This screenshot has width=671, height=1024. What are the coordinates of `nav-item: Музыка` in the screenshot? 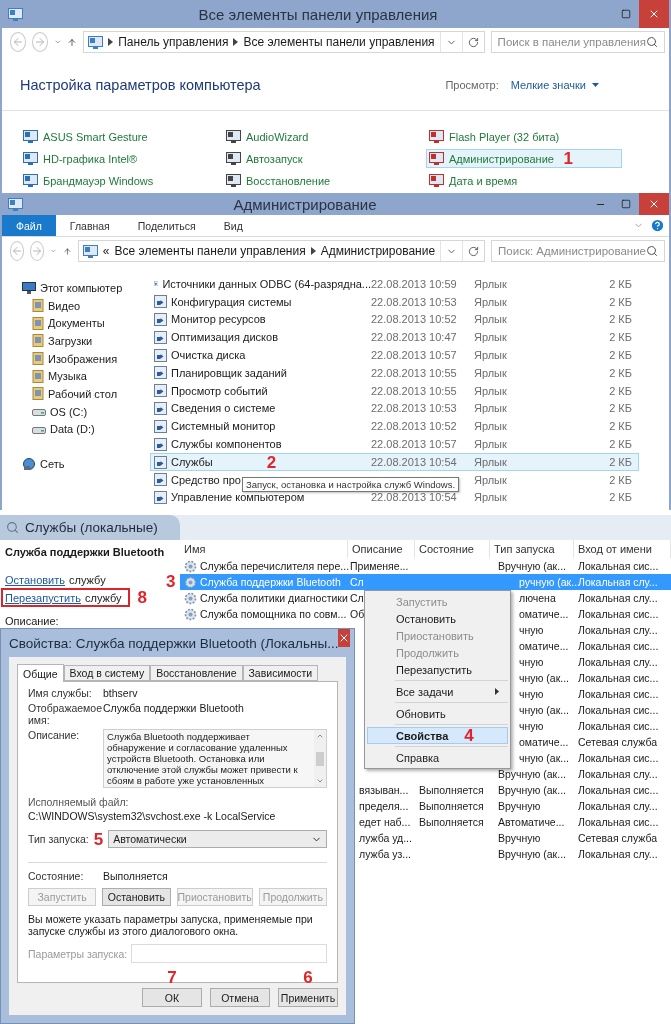 It's located at (86, 376).